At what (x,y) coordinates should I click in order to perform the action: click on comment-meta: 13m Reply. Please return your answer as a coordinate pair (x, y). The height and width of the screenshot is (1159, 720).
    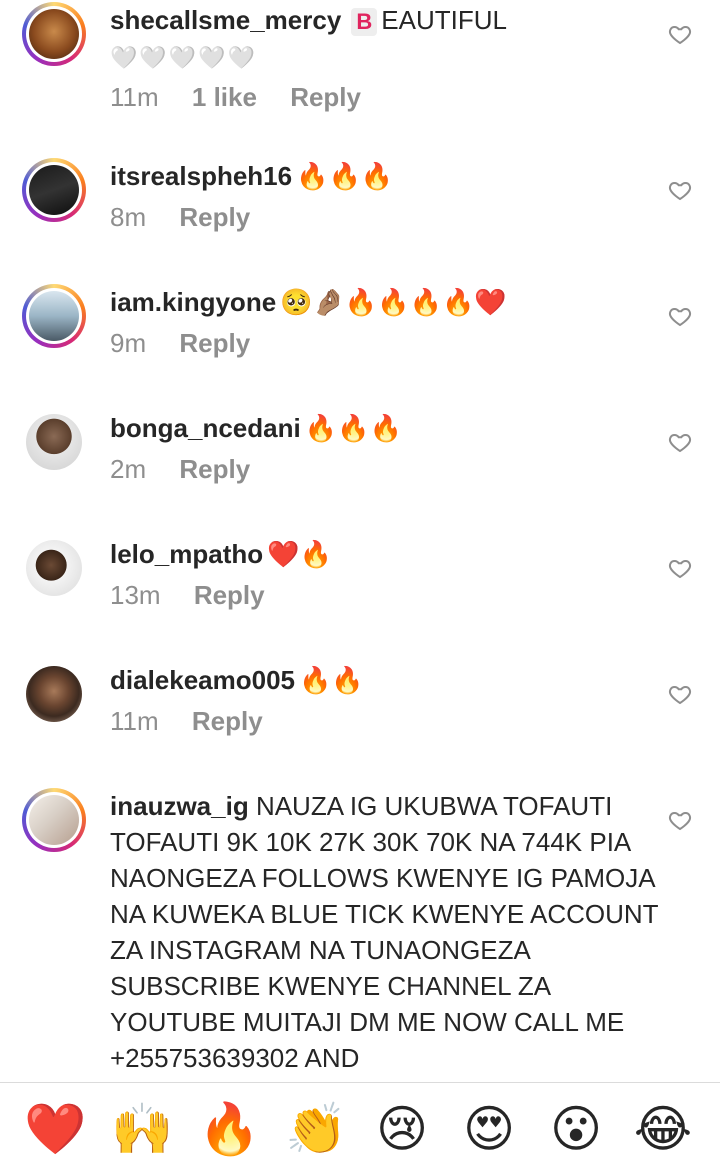
    Looking at the image, I should click on (200, 595).